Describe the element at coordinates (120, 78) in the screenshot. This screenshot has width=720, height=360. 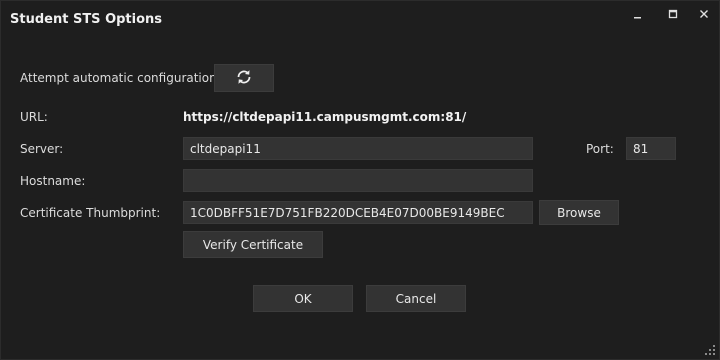
I see `auto-config-label: Attempt automatic configuration:` at that location.